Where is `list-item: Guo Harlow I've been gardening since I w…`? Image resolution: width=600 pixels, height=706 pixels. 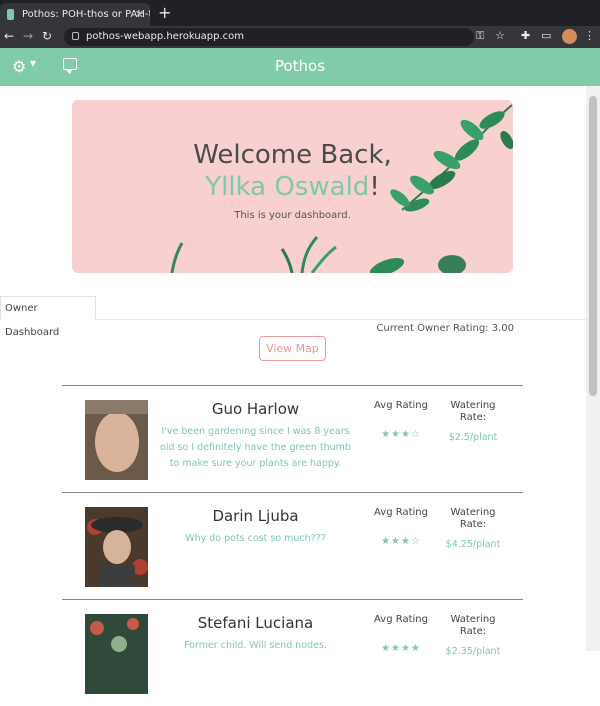 list-item: Guo Harlow I've been gardening since I w… is located at coordinates (292, 438).